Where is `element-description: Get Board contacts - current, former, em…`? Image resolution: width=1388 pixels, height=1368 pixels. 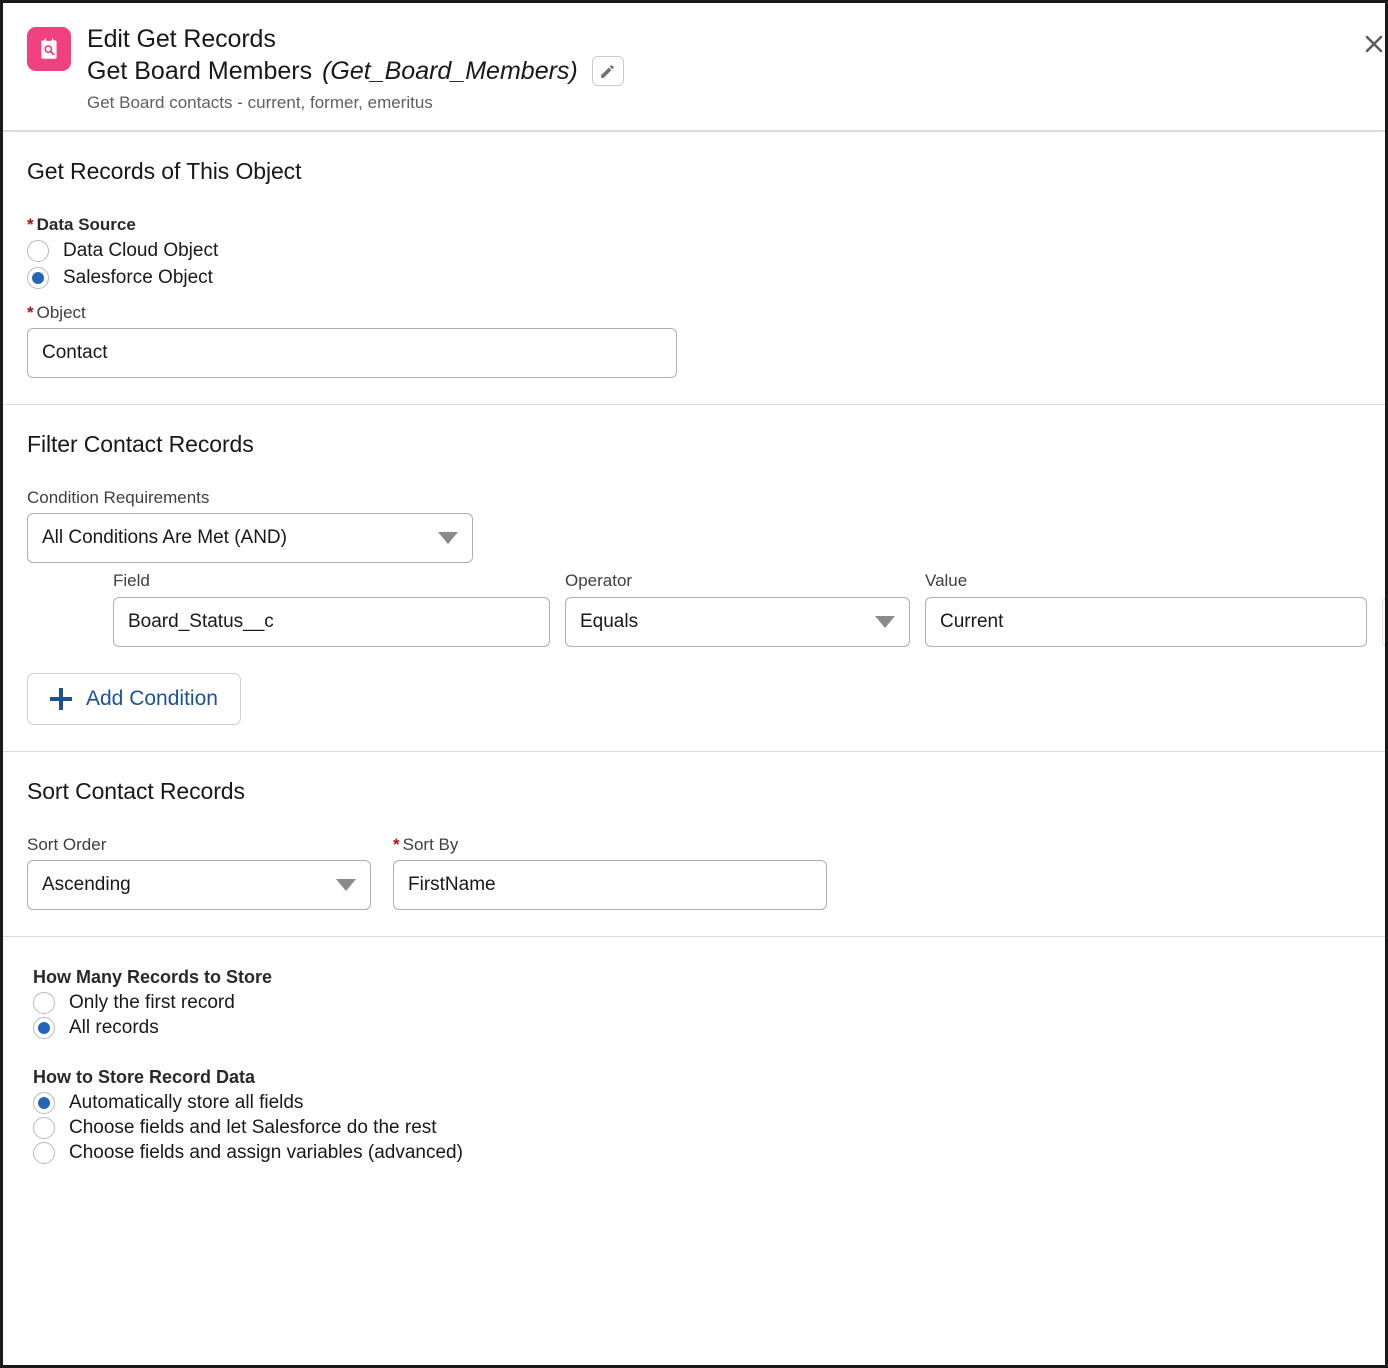
element-description: Get Board contacts - current, former, em… is located at coordinates (260, 103).